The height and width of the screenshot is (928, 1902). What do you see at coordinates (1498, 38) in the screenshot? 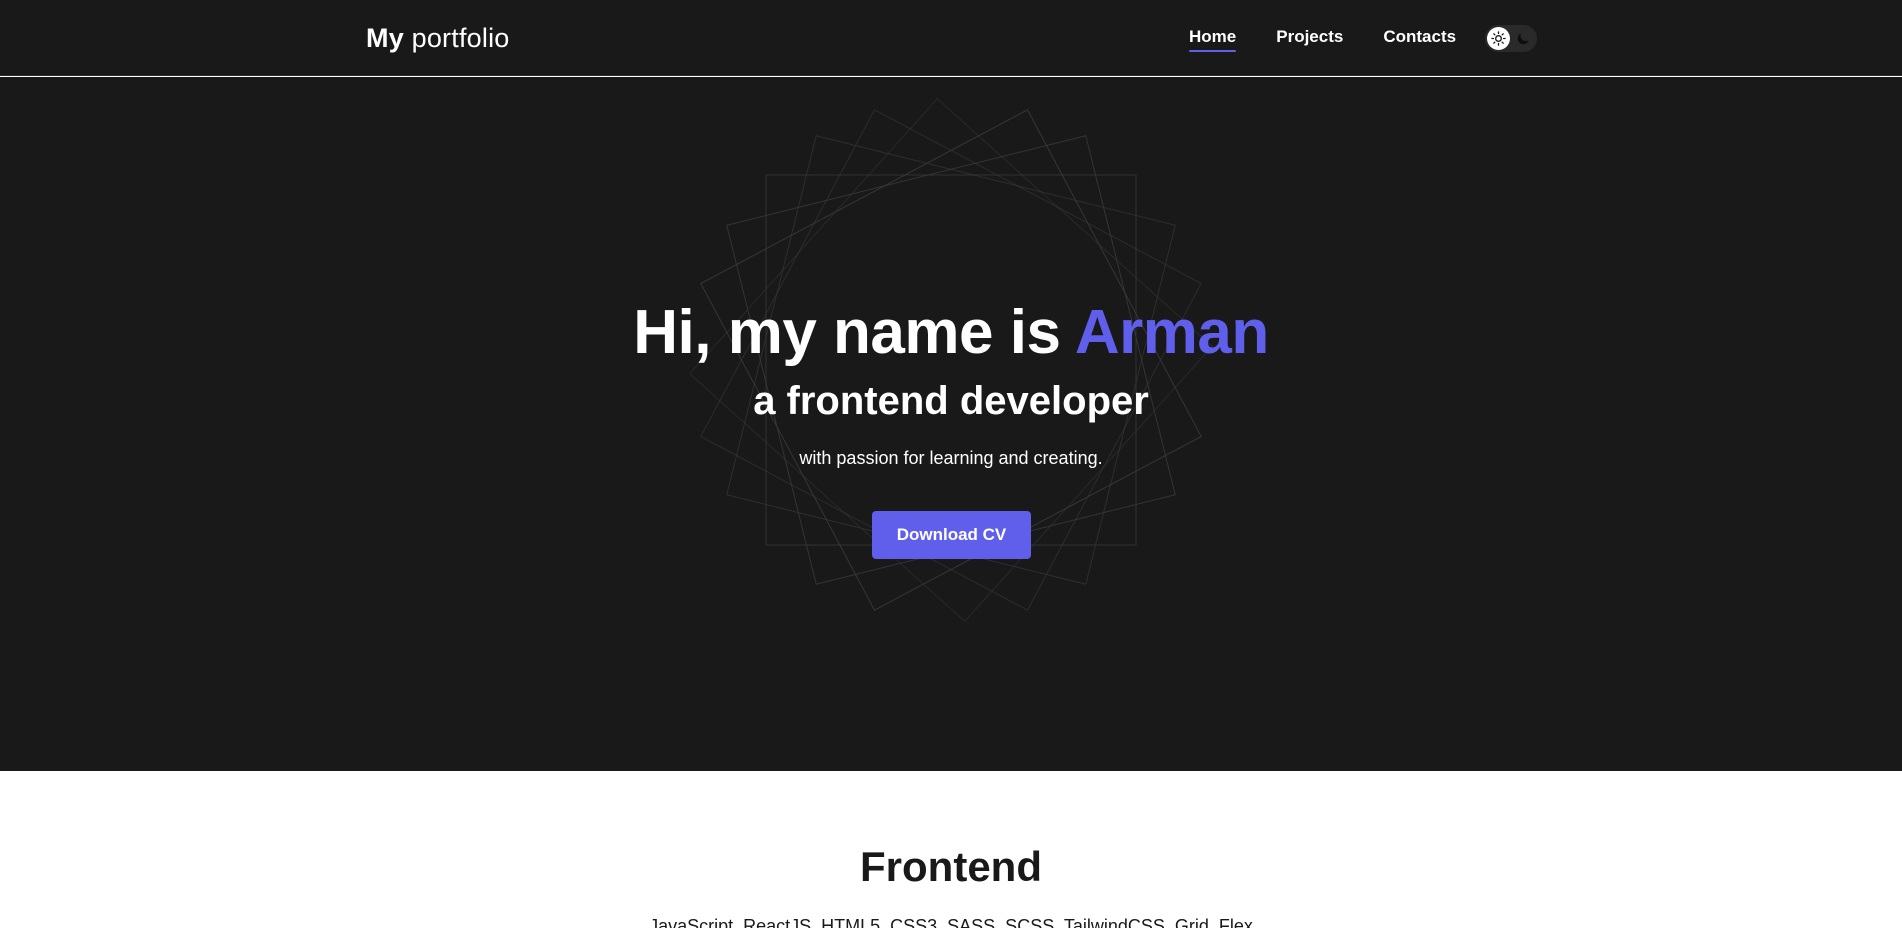
I see `sun-icon` at bounding box center [1498, 38].